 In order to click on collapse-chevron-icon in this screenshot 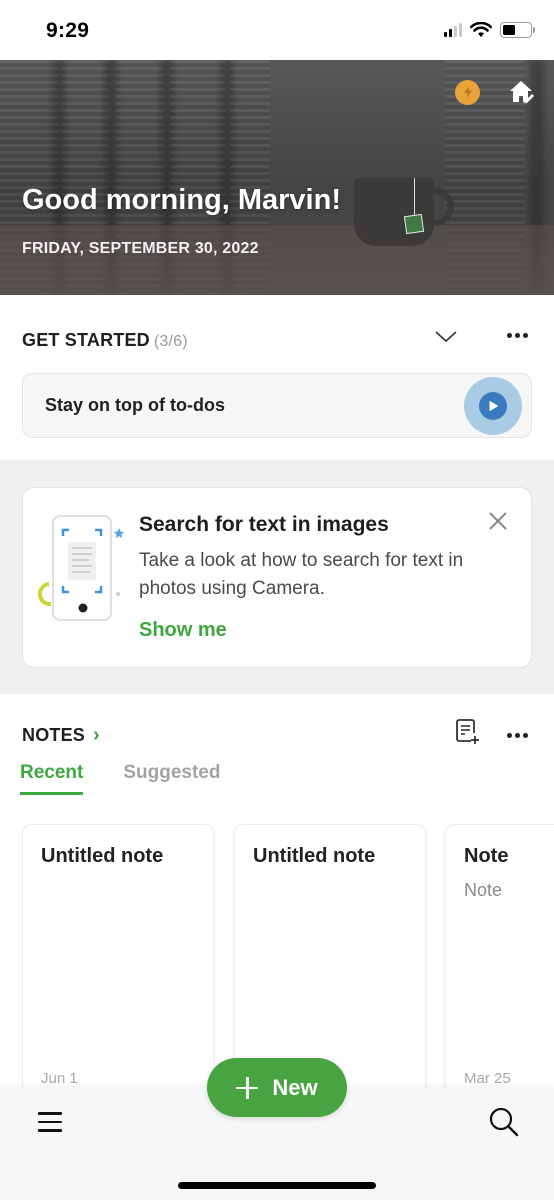, I will do `click(446, 337)`.